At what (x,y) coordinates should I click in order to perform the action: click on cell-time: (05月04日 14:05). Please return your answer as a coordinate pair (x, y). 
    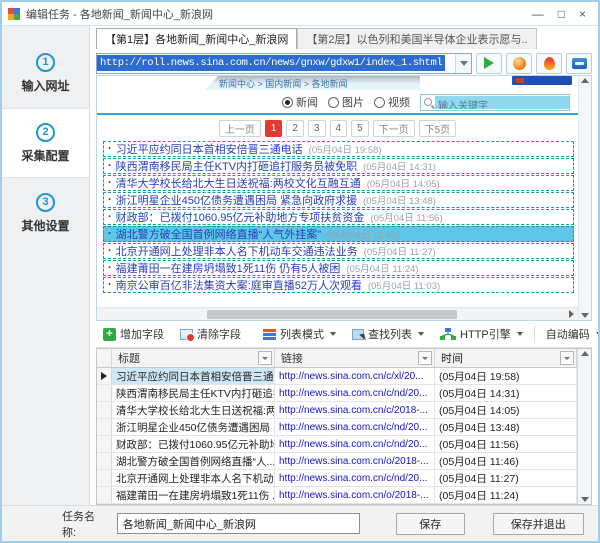
    Looking at the image, I should click on (506, 410).